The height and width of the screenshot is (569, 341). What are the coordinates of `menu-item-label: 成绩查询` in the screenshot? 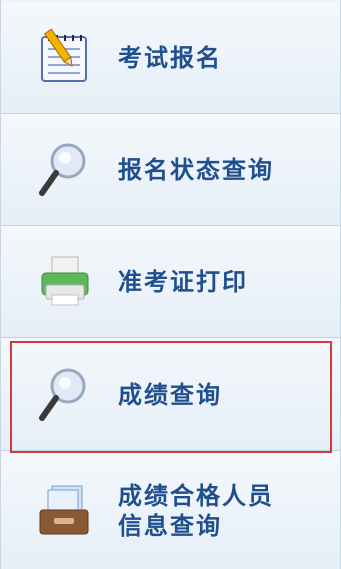 It's located at (170, 394).